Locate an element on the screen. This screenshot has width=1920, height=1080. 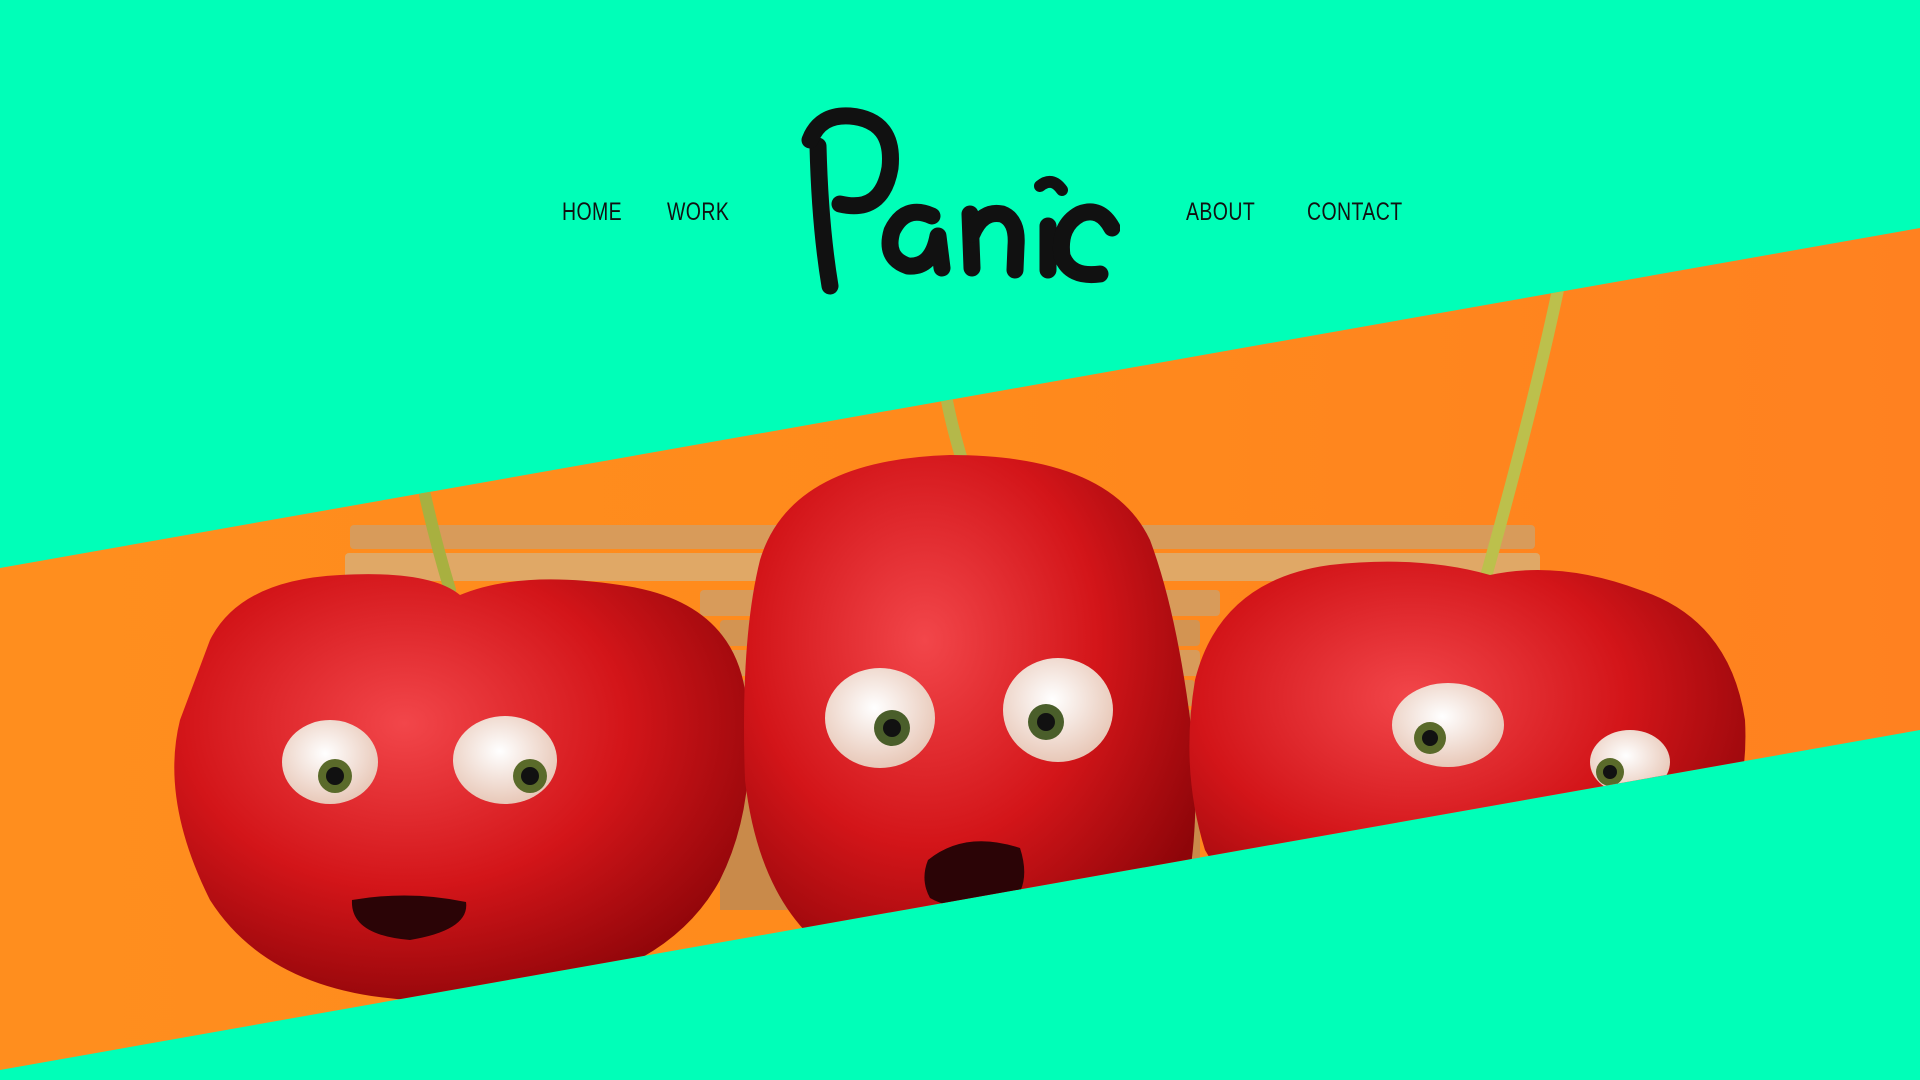
nav-right: ABOUT CONTACT is located at coordinates (1321, 212).